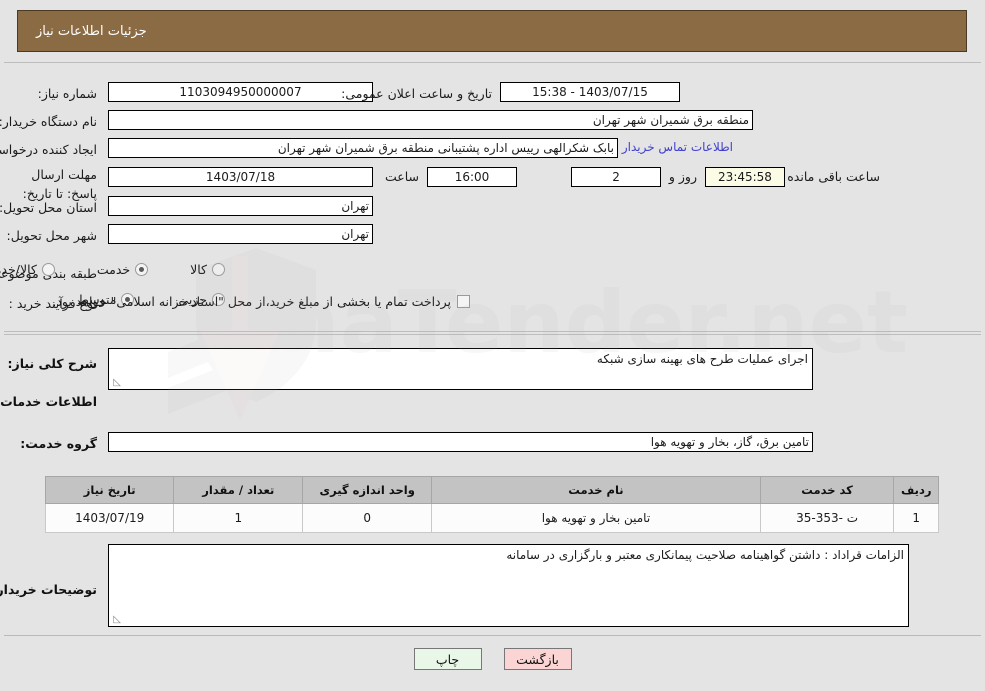 The height and width of the screenshot is (691, 985). I want to click on category-option-1: خدمت, so click(122, 269).